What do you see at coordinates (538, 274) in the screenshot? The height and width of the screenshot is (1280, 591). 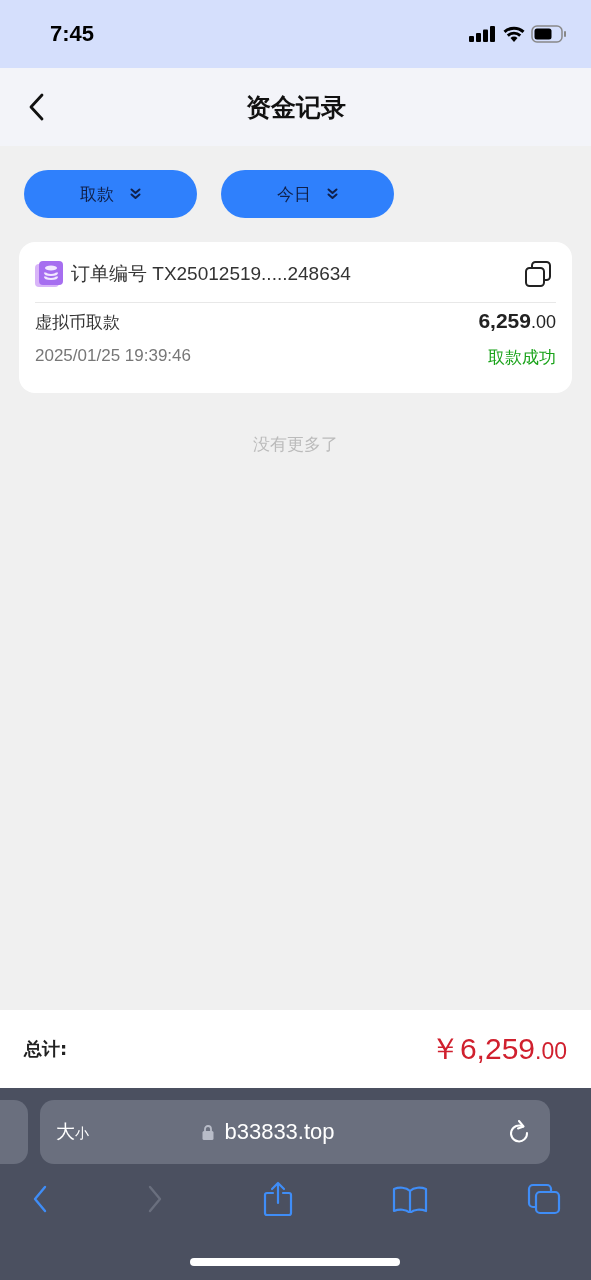 I see `copy-icon` at bounding box center [538, 274].